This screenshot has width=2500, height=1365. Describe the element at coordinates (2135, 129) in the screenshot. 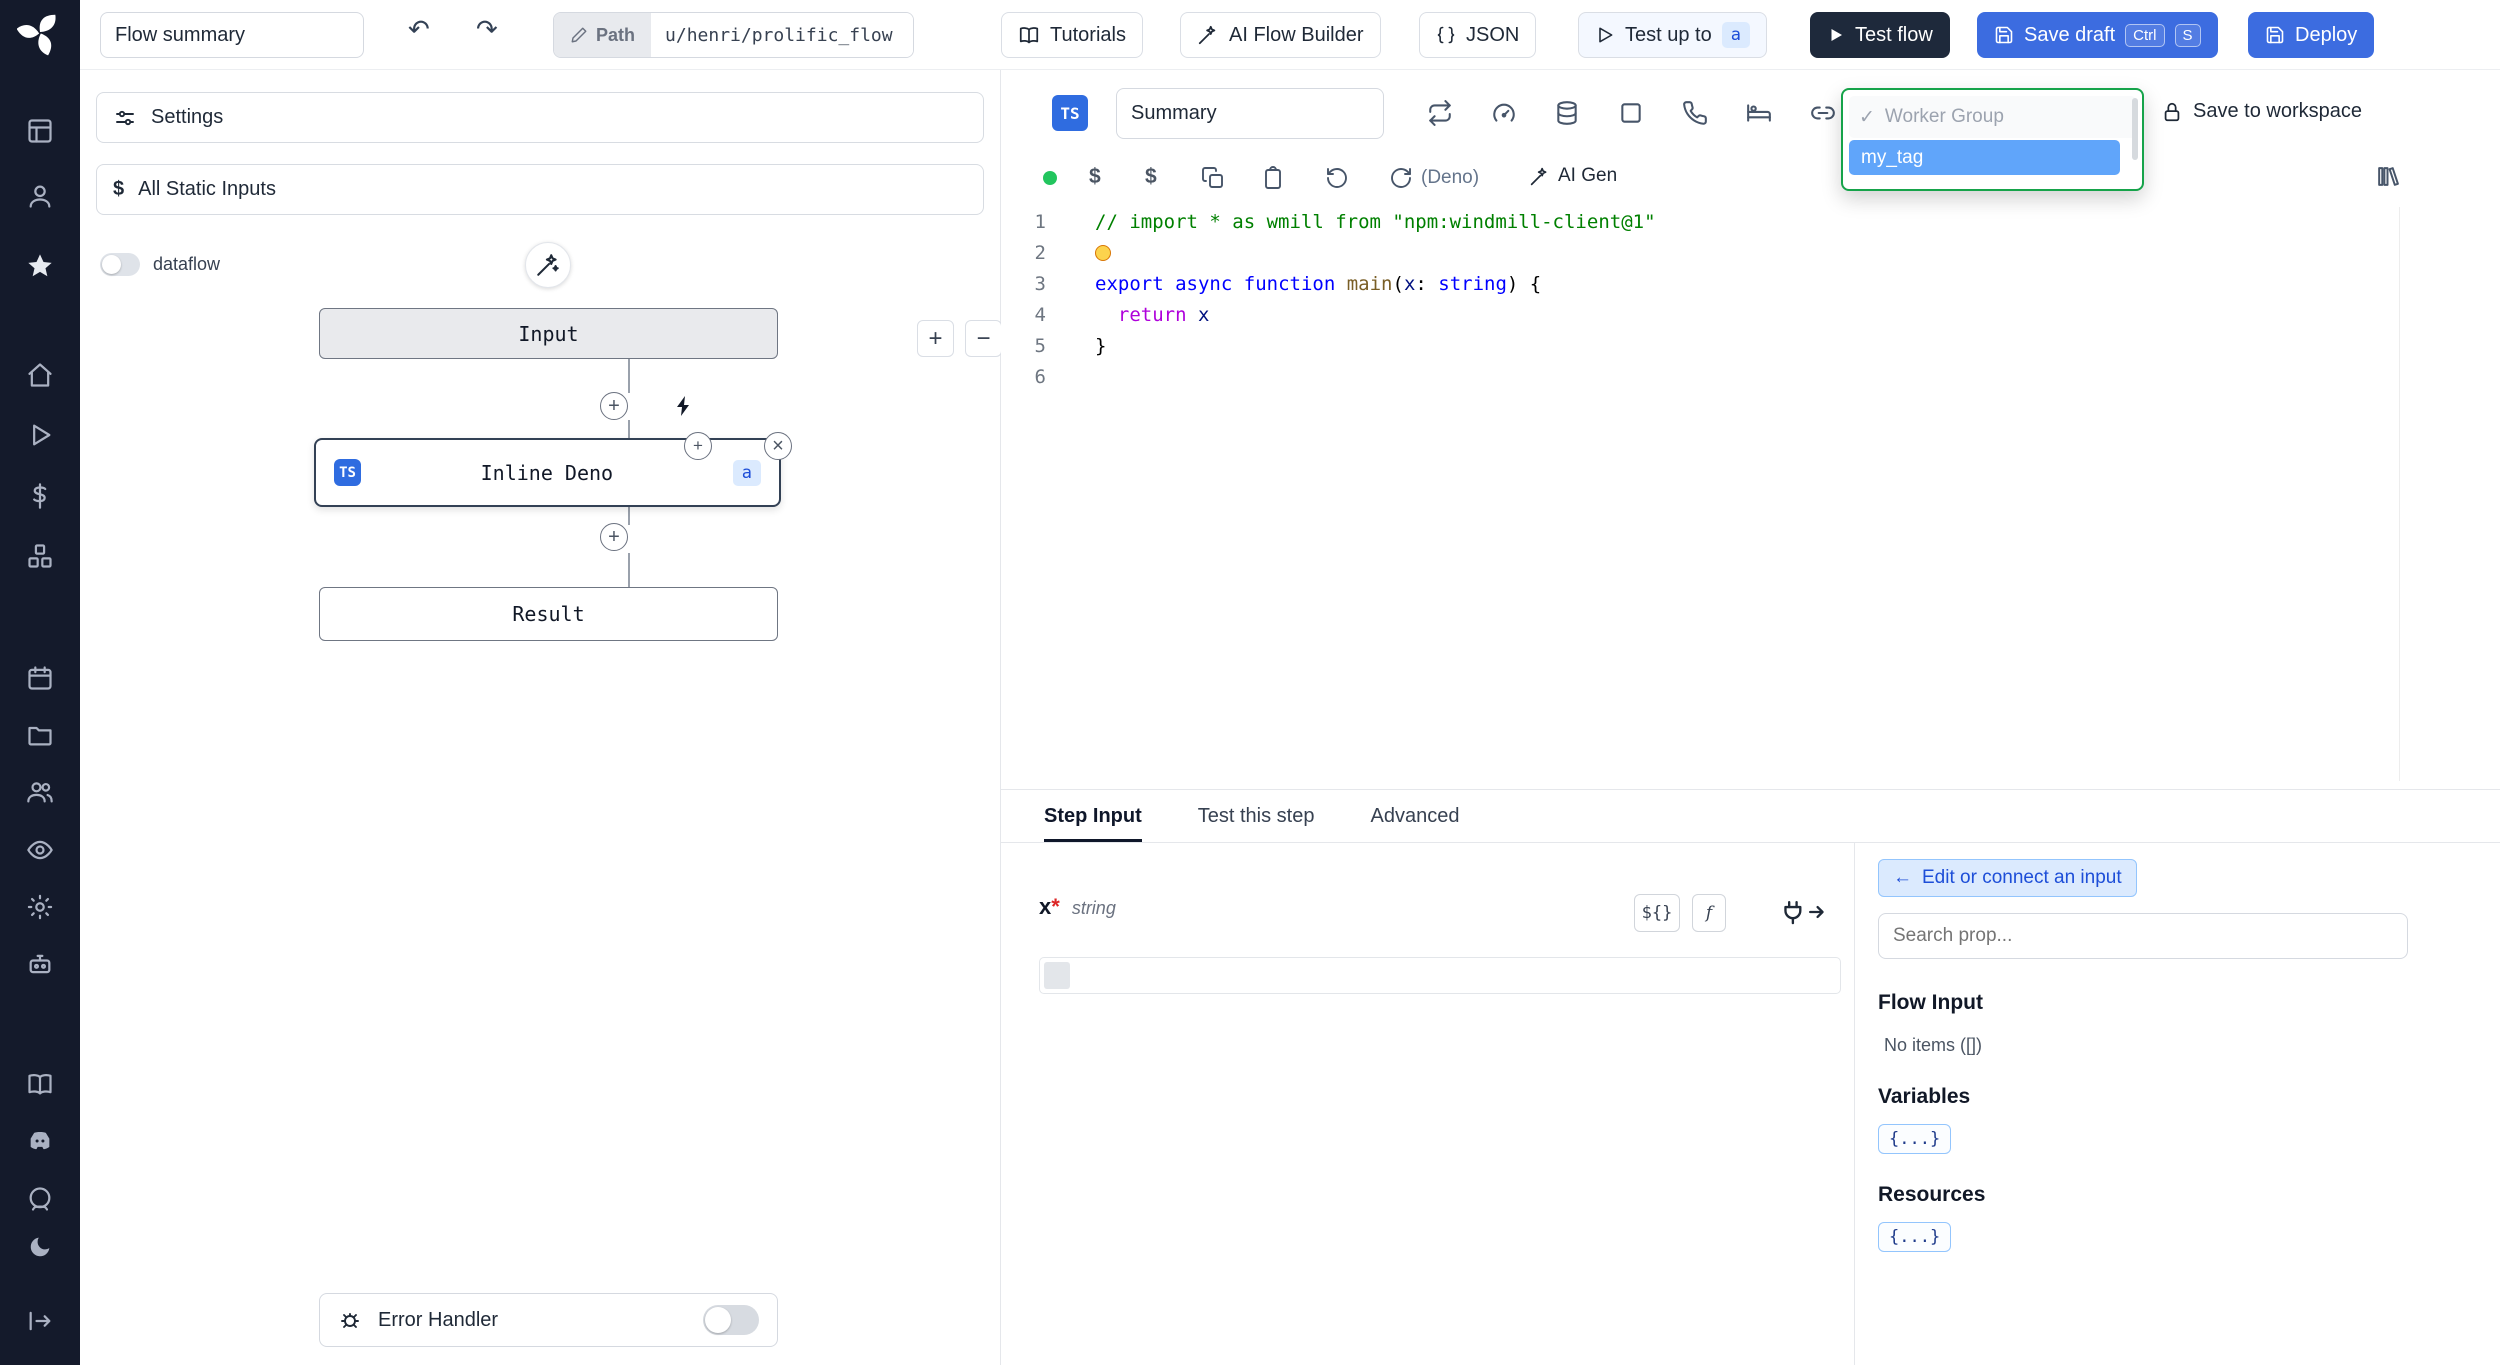

I see `dropdown-scrollbar` at that location.